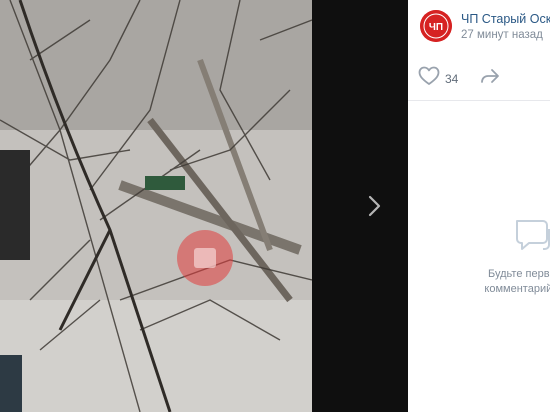 This screenshot has width=550, height=412. Describe the element at coordinates (479, 78) in the screenshot. I see `post-actions: 34` at that location.